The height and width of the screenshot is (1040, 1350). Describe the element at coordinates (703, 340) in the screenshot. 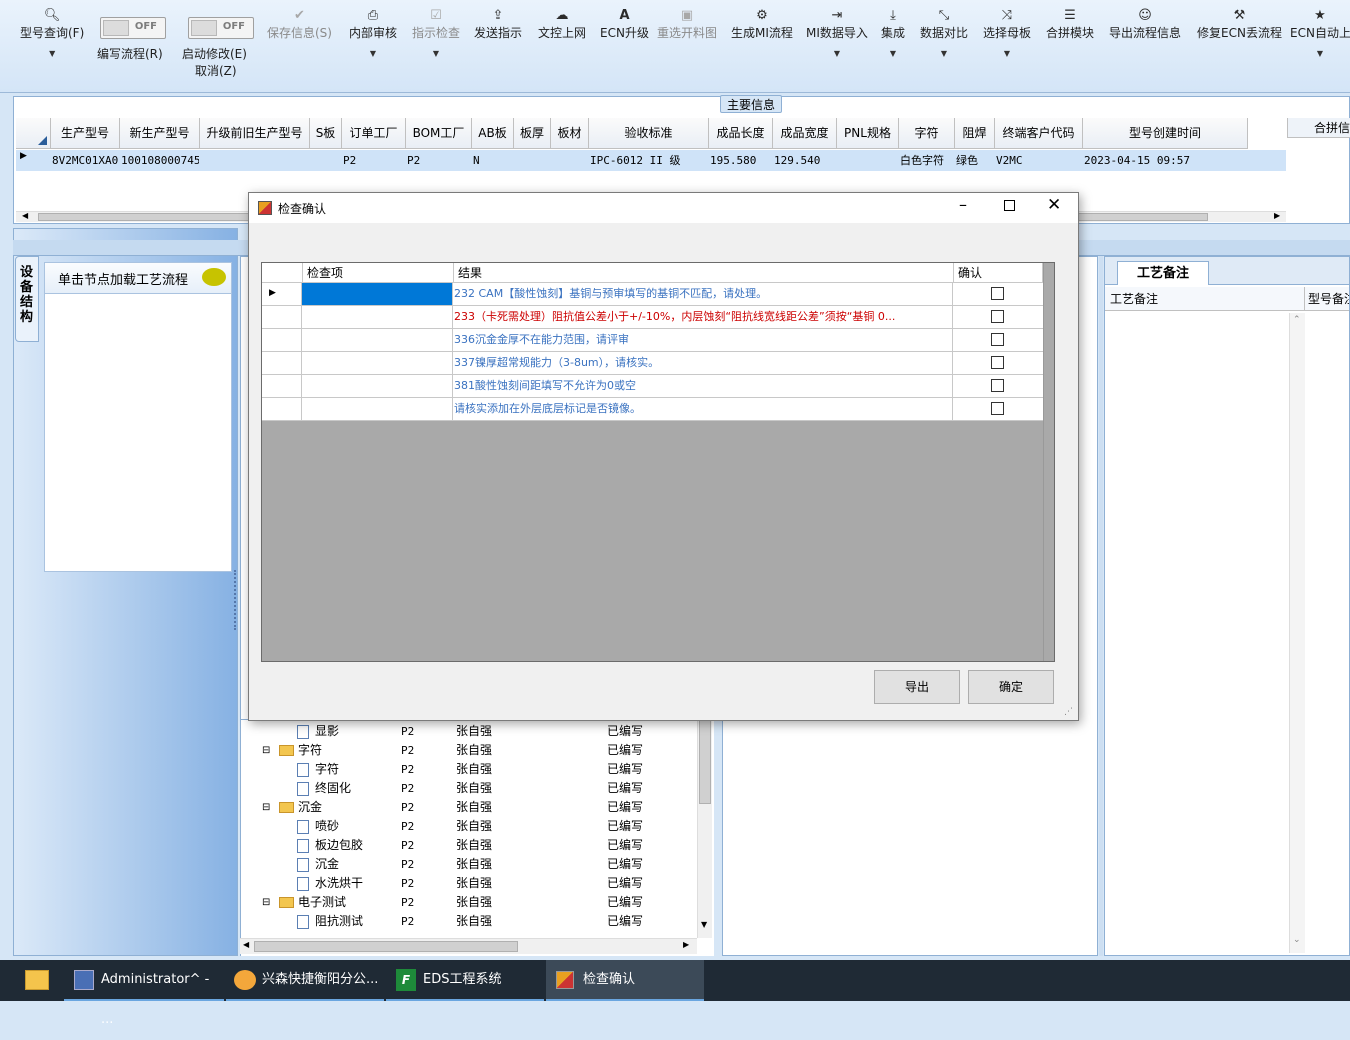

I see `result-cell: 336沉金金厚不在能力范围，请评审` at that location.